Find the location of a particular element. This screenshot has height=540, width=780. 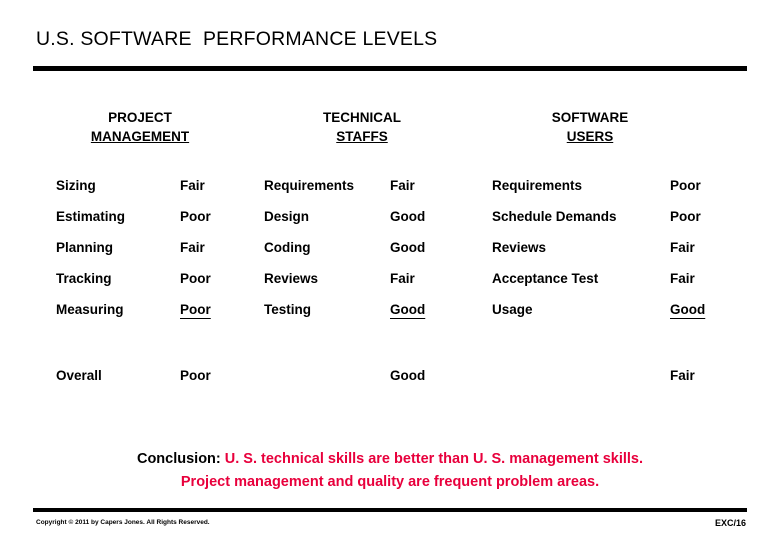

table-row: Planning Fair Coding Good Reviews Fair is located at coordinates (390, 255).